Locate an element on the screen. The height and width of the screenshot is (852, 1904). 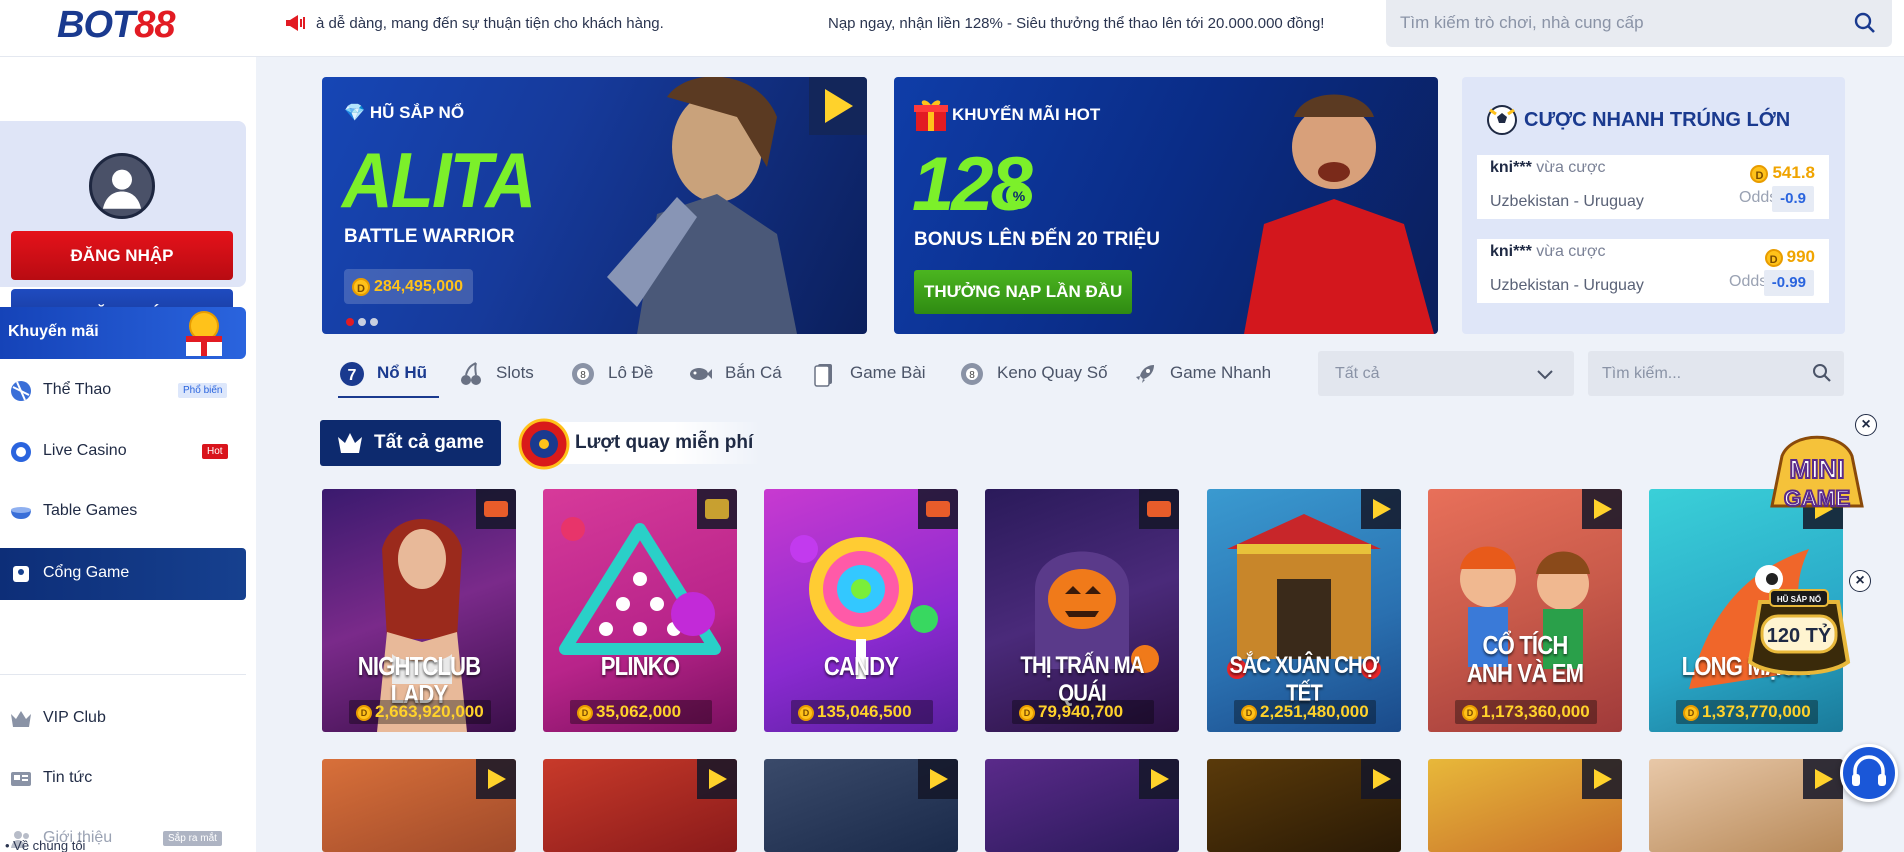
tab-no-hu: 7 Nổ Hũ is located at coordinates (388, 374).